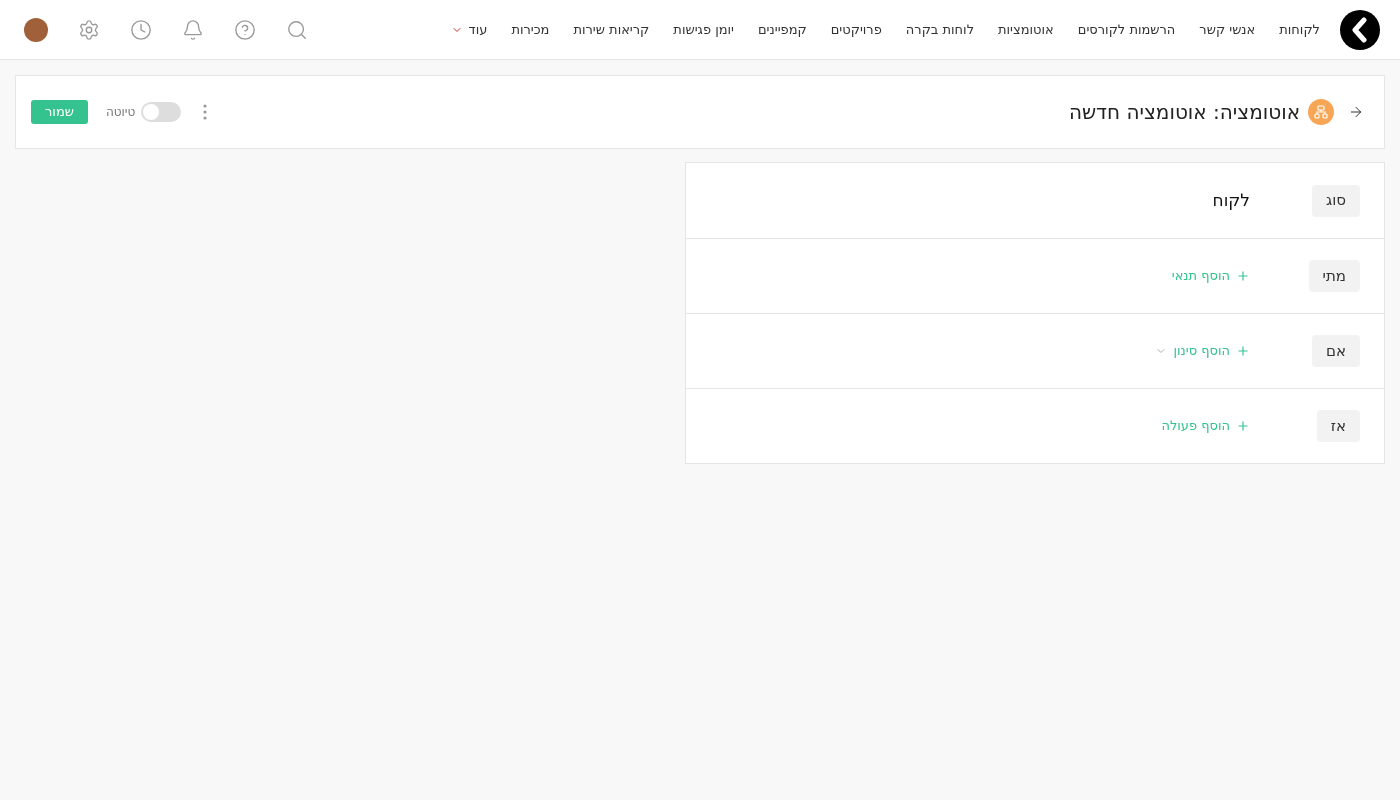  Describe the element at coordinates (1336, 200) in the screenshot. I see `row-label: סוג` at that location.